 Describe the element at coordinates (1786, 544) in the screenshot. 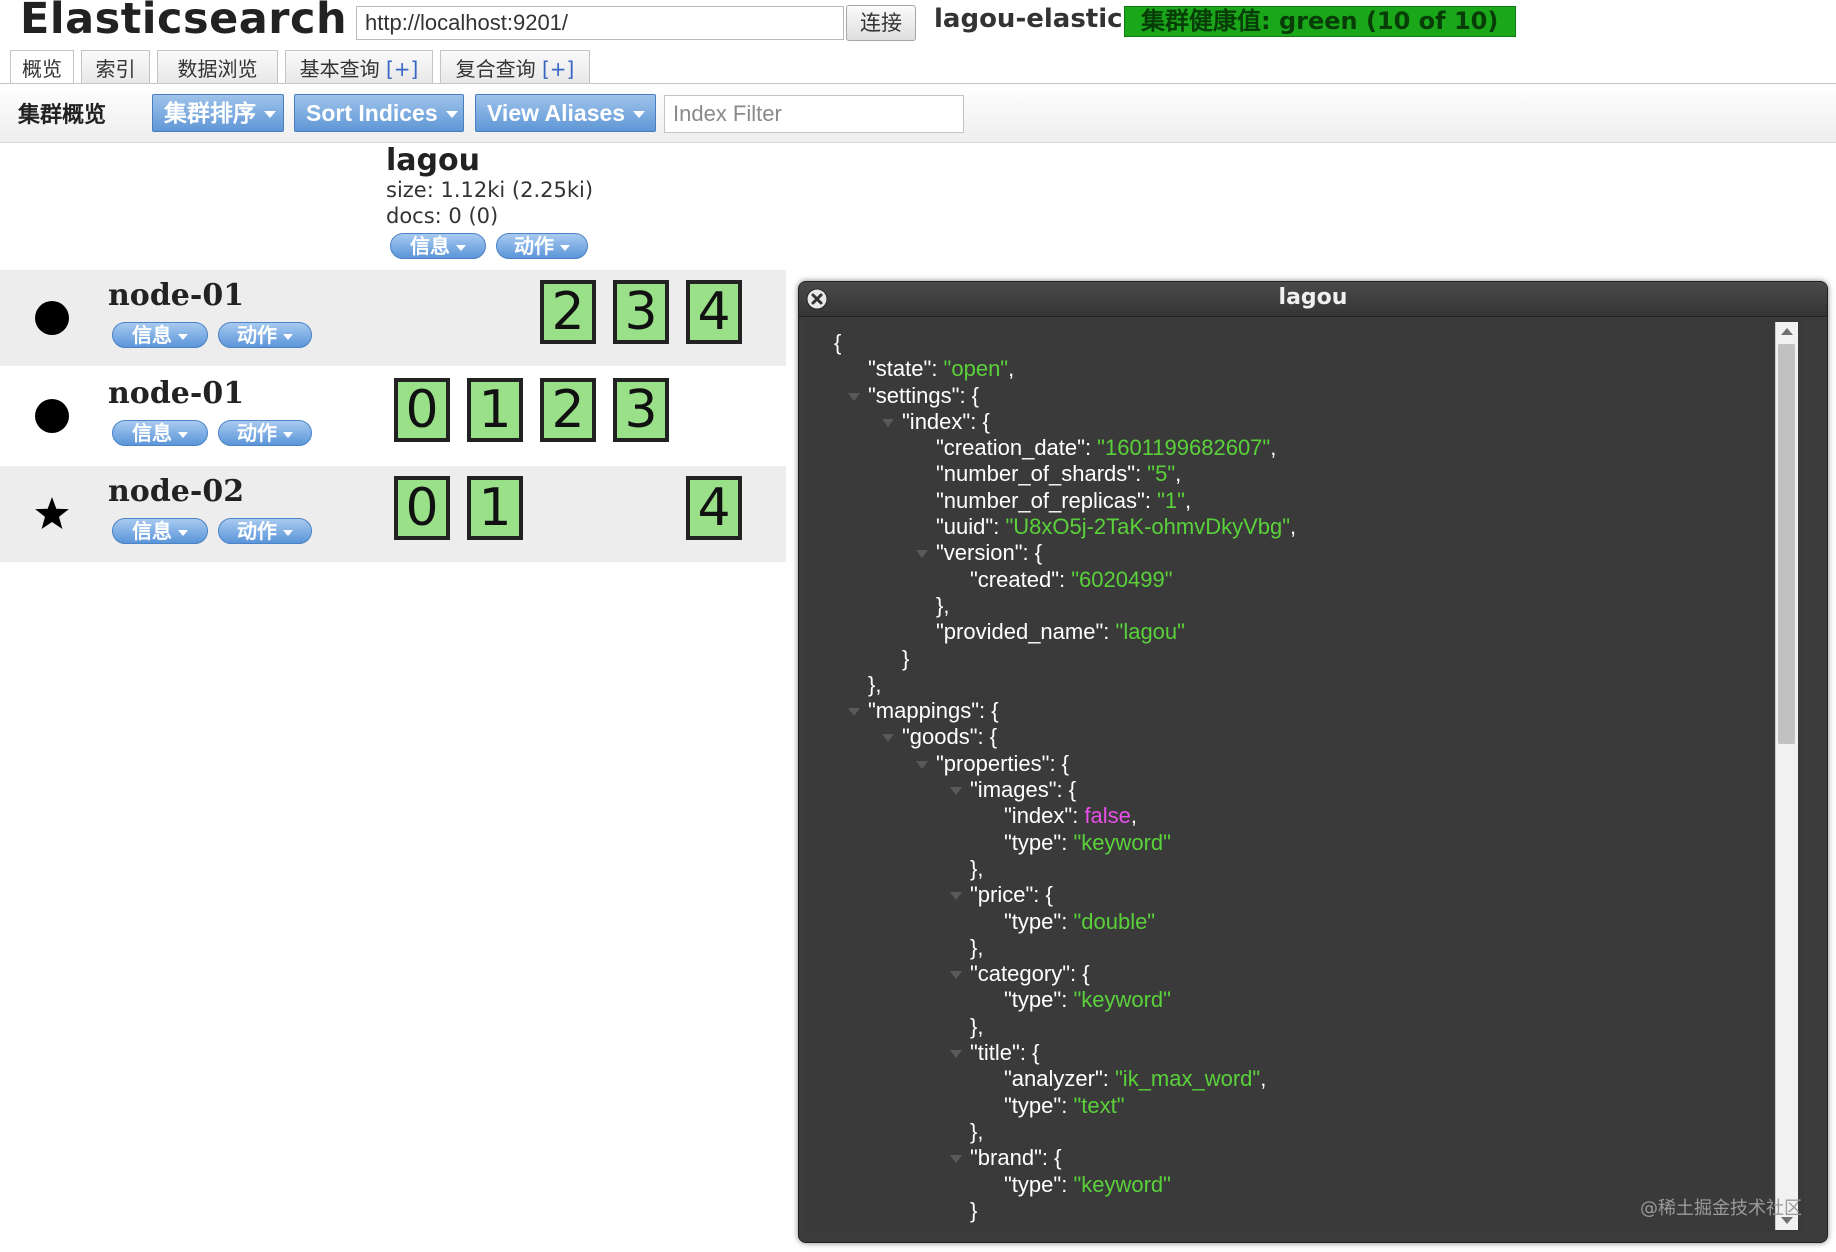

I see `scrollbar-thumb` at that location.